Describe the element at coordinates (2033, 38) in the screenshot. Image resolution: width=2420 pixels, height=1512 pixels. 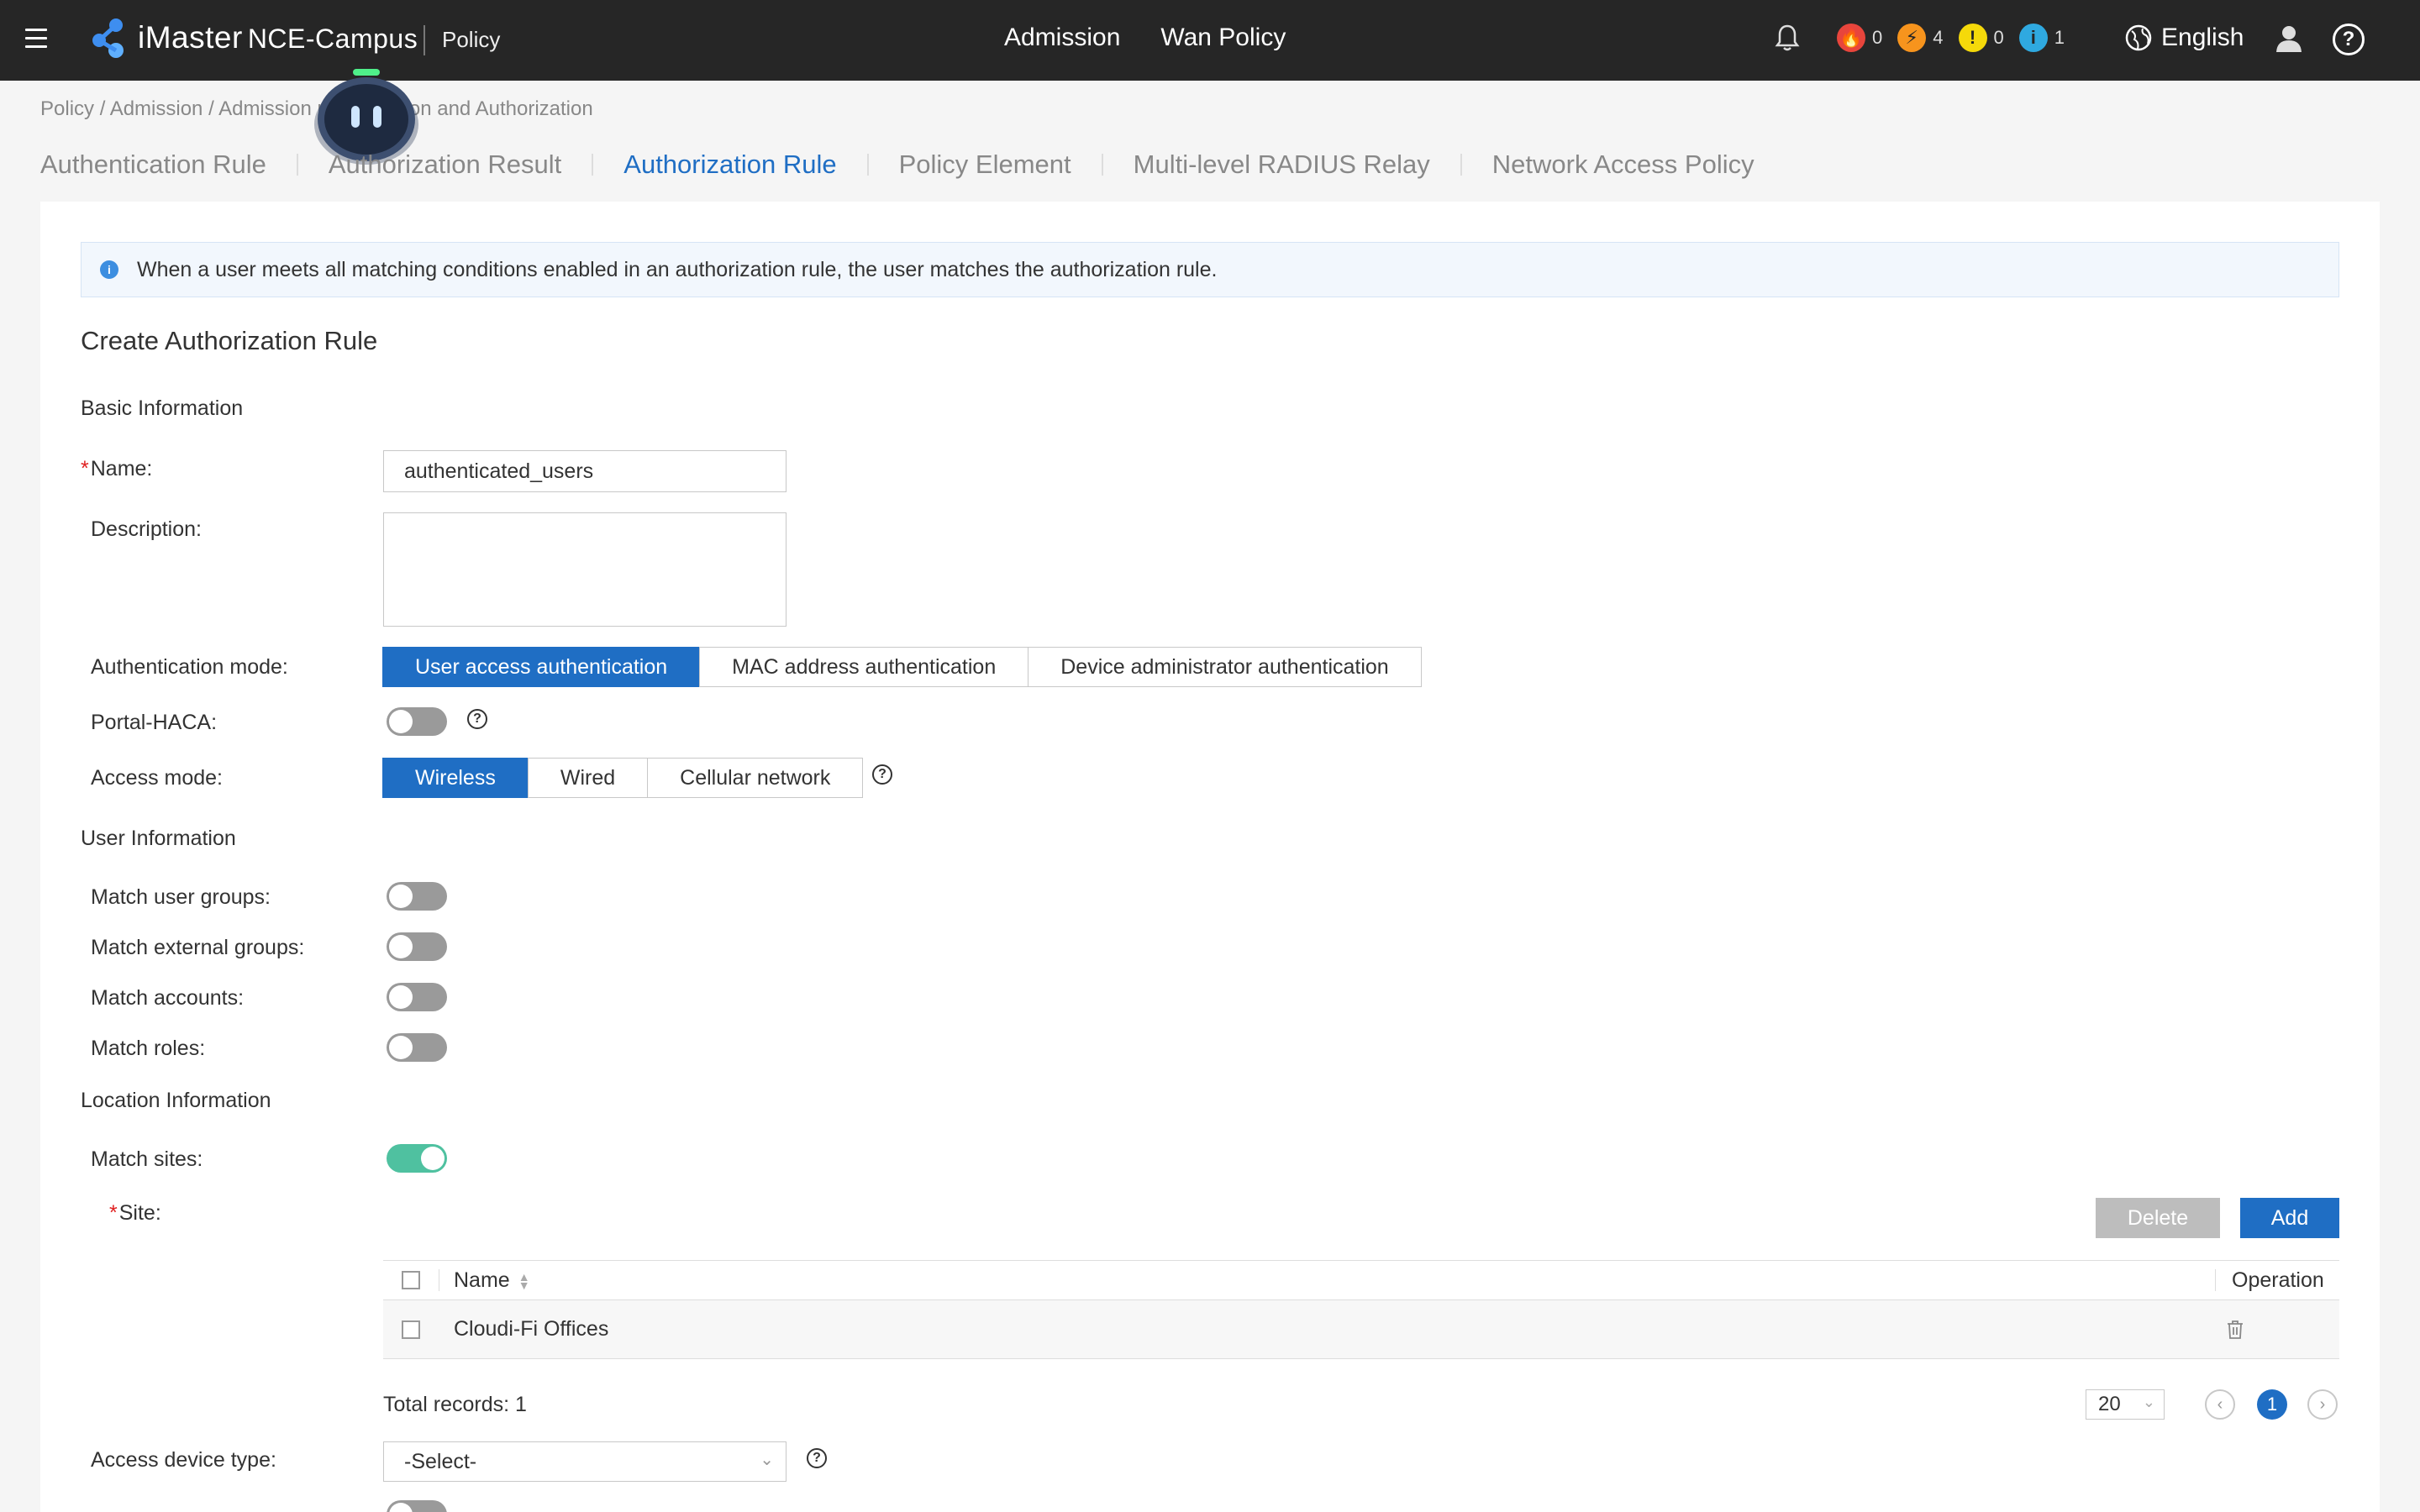
I see `warning-alarm-icon: i` at that location.